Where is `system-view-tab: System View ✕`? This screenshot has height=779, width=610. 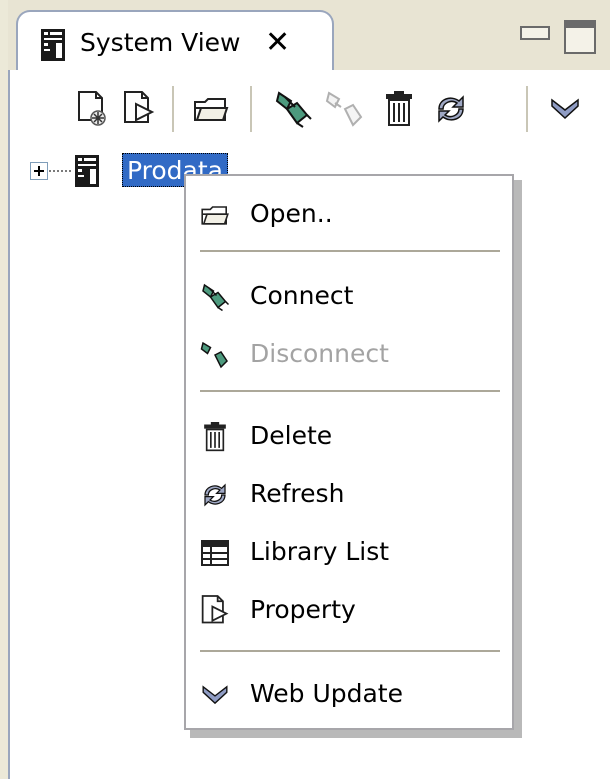 system-view-tab: System View ✕ is located at coordinates (175, 40).